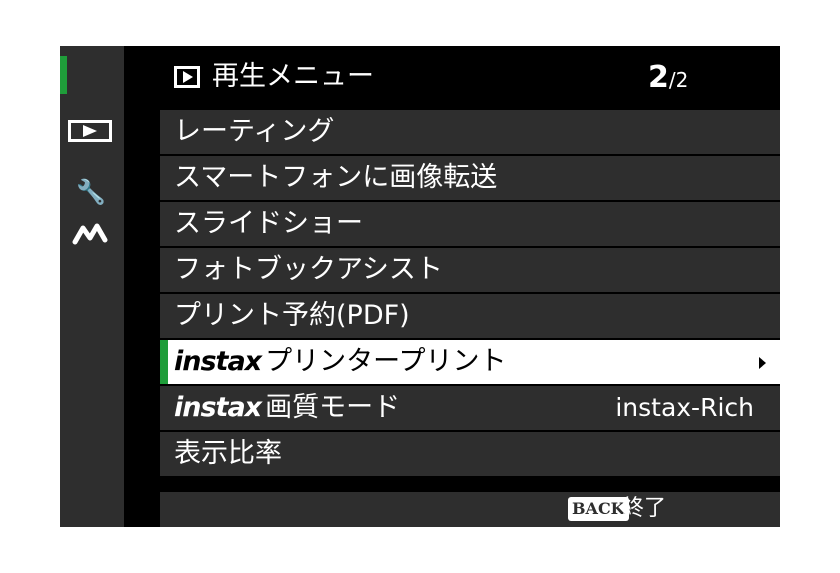 Image resolution: width=840 pixels, height=573 pixels. I want to click on menu-item-instax-printer-print: instax プリンタープリント, so click(470, 361).